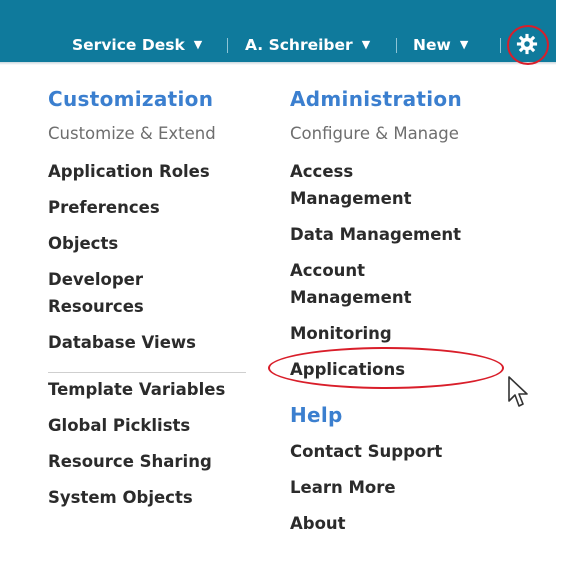  I want to click on gear-icon, so click(527, 44).